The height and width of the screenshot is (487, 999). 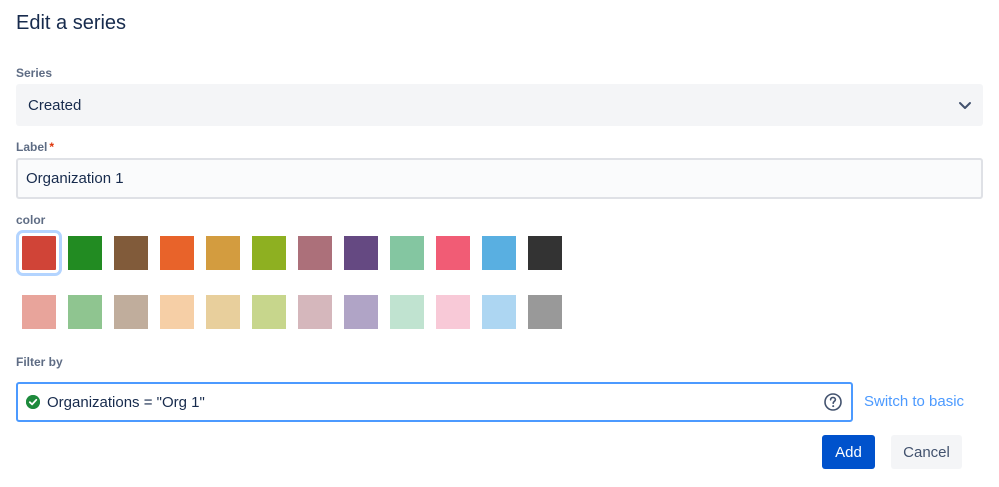 What do you see at coordinates (965, 105) in the screenshot?
I see `chevron-down-icon` at bounding box center [965, 105].